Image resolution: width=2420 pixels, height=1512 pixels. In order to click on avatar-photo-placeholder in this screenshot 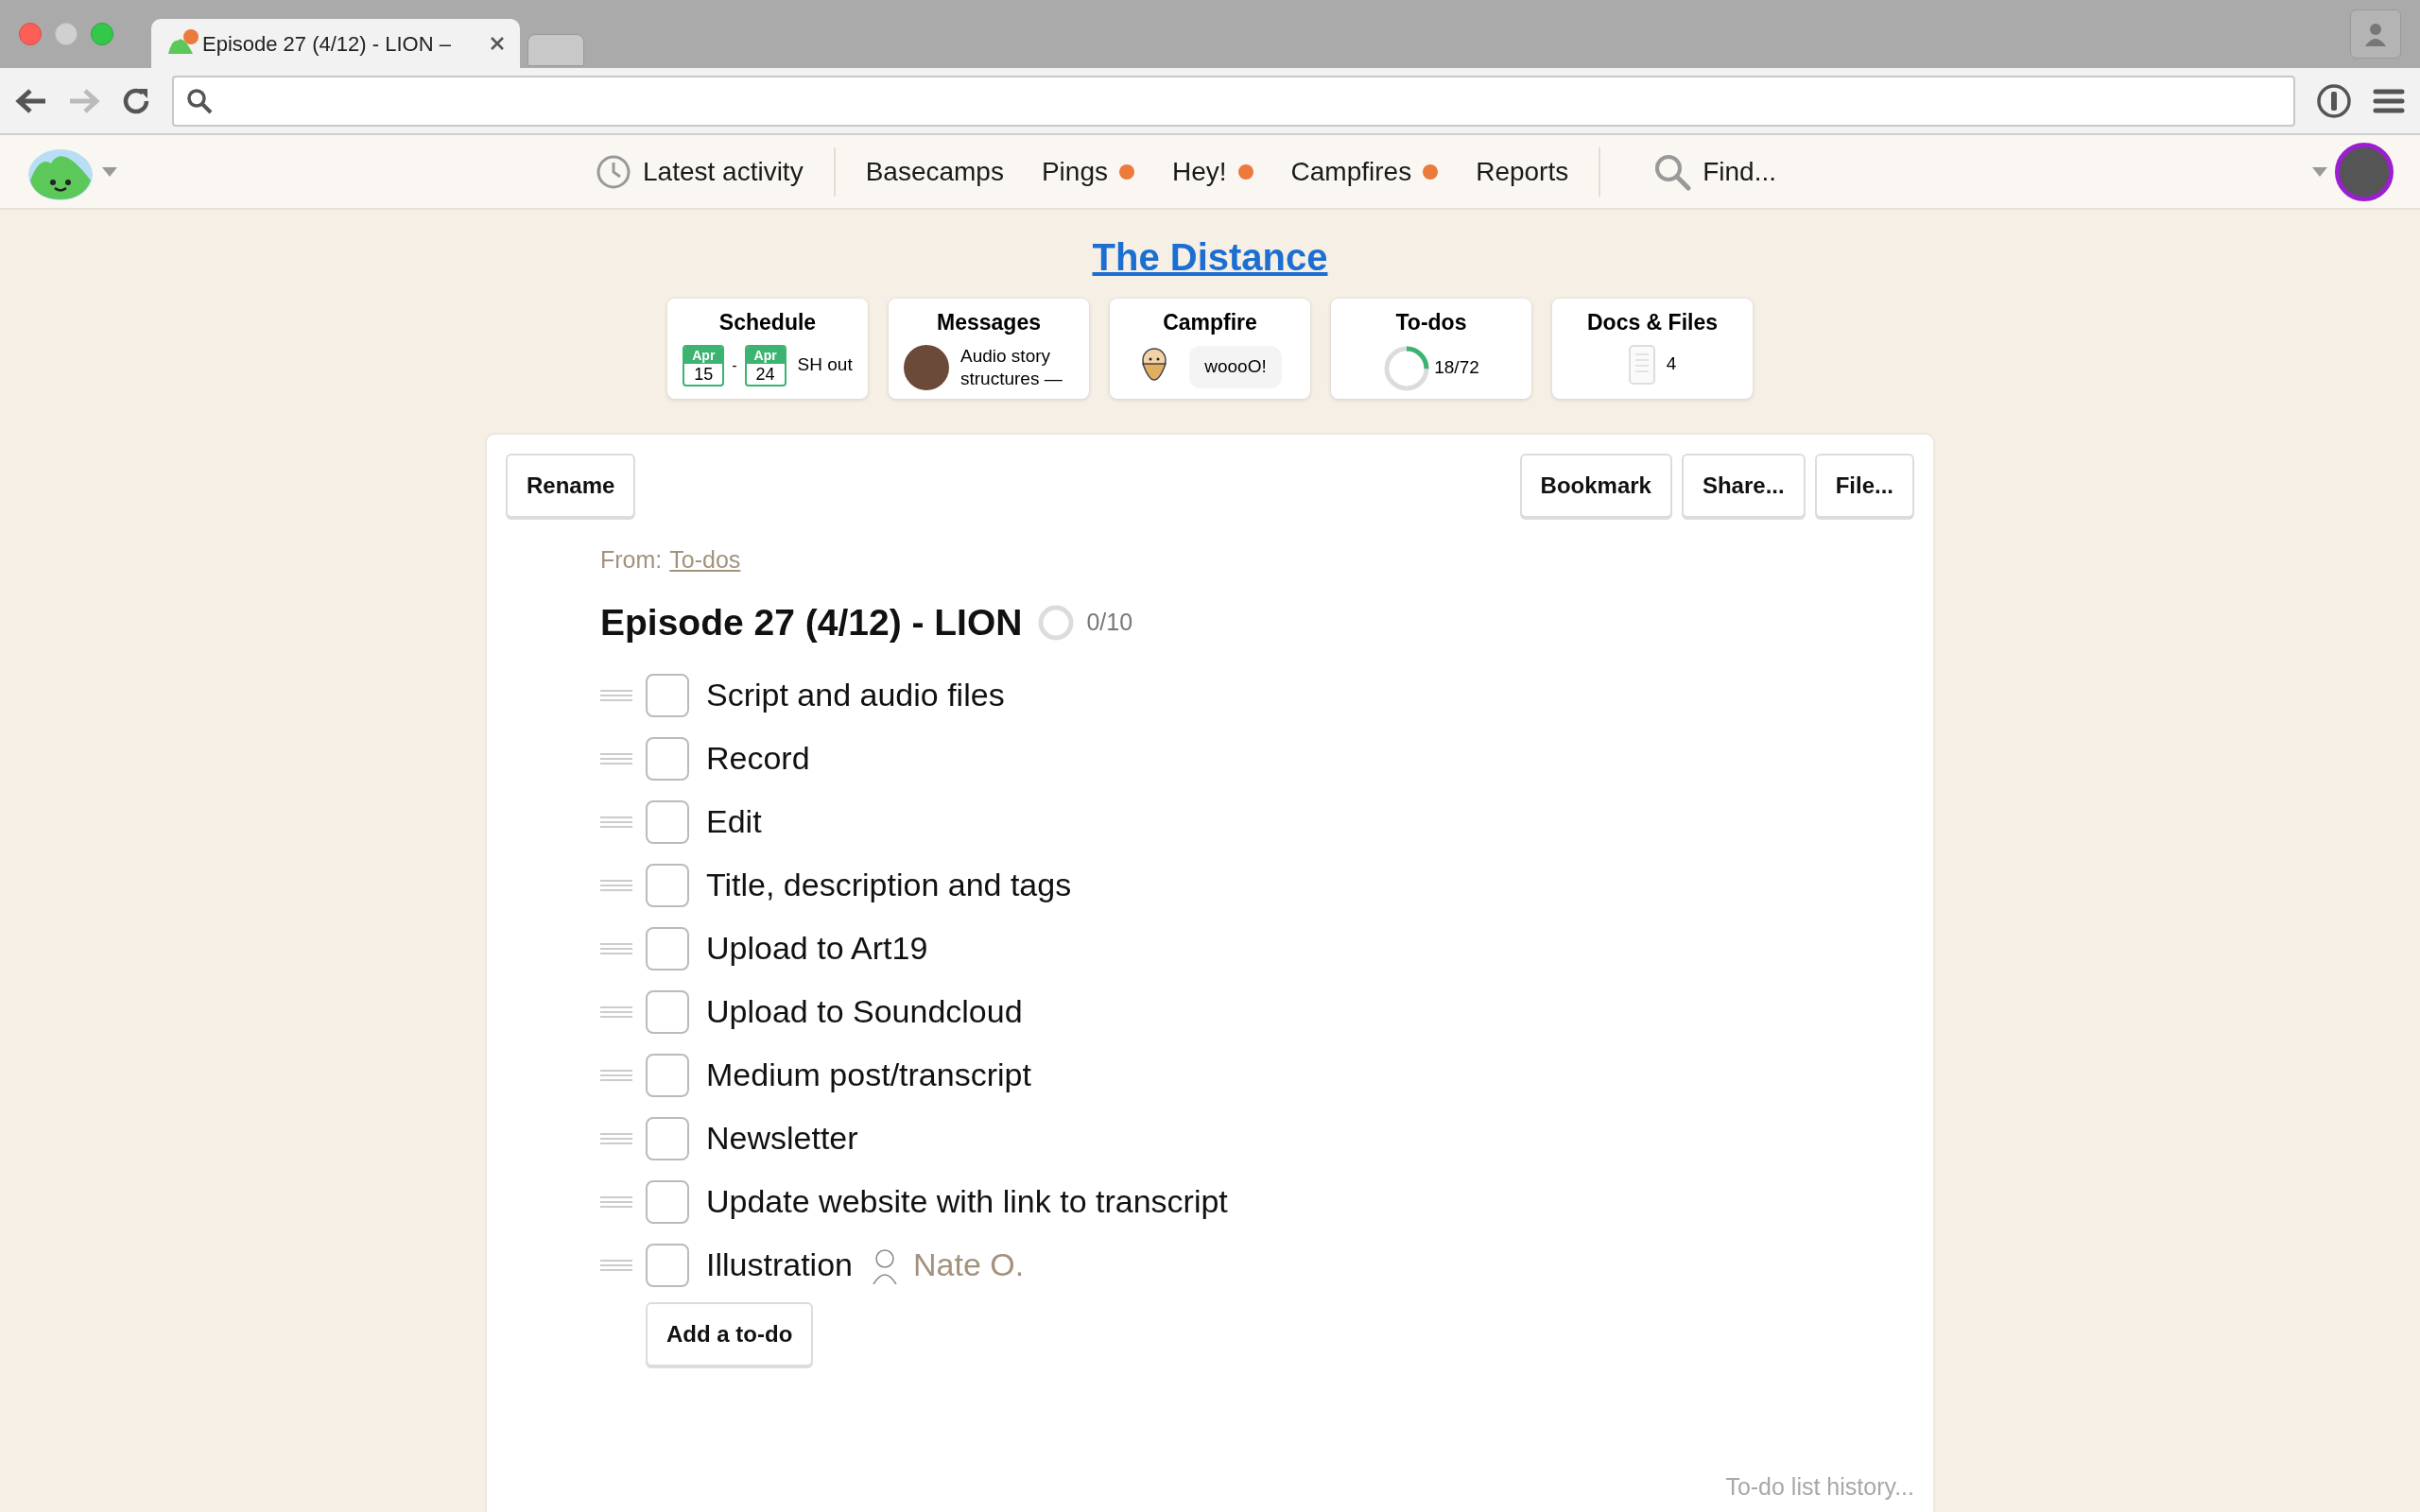, I will do `click(927, 367)`.